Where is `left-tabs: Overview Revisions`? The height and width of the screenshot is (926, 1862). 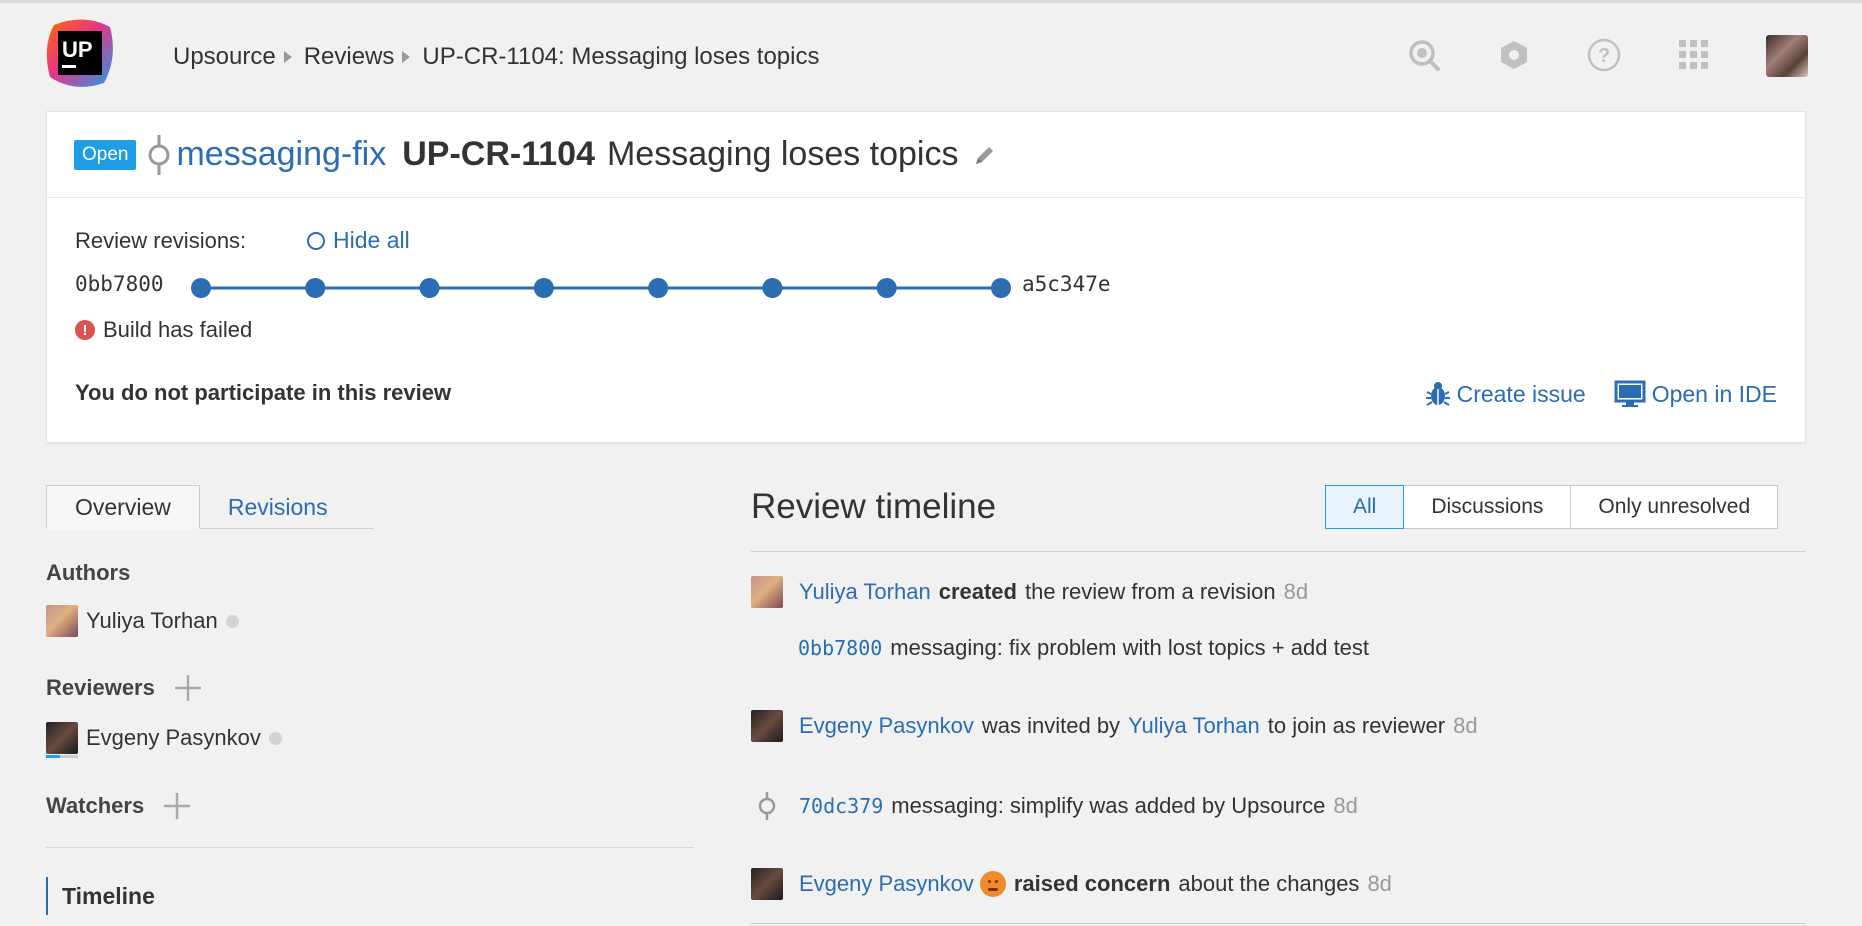 left-tabs: Overview Revisions is located at coordinates (210, 507).